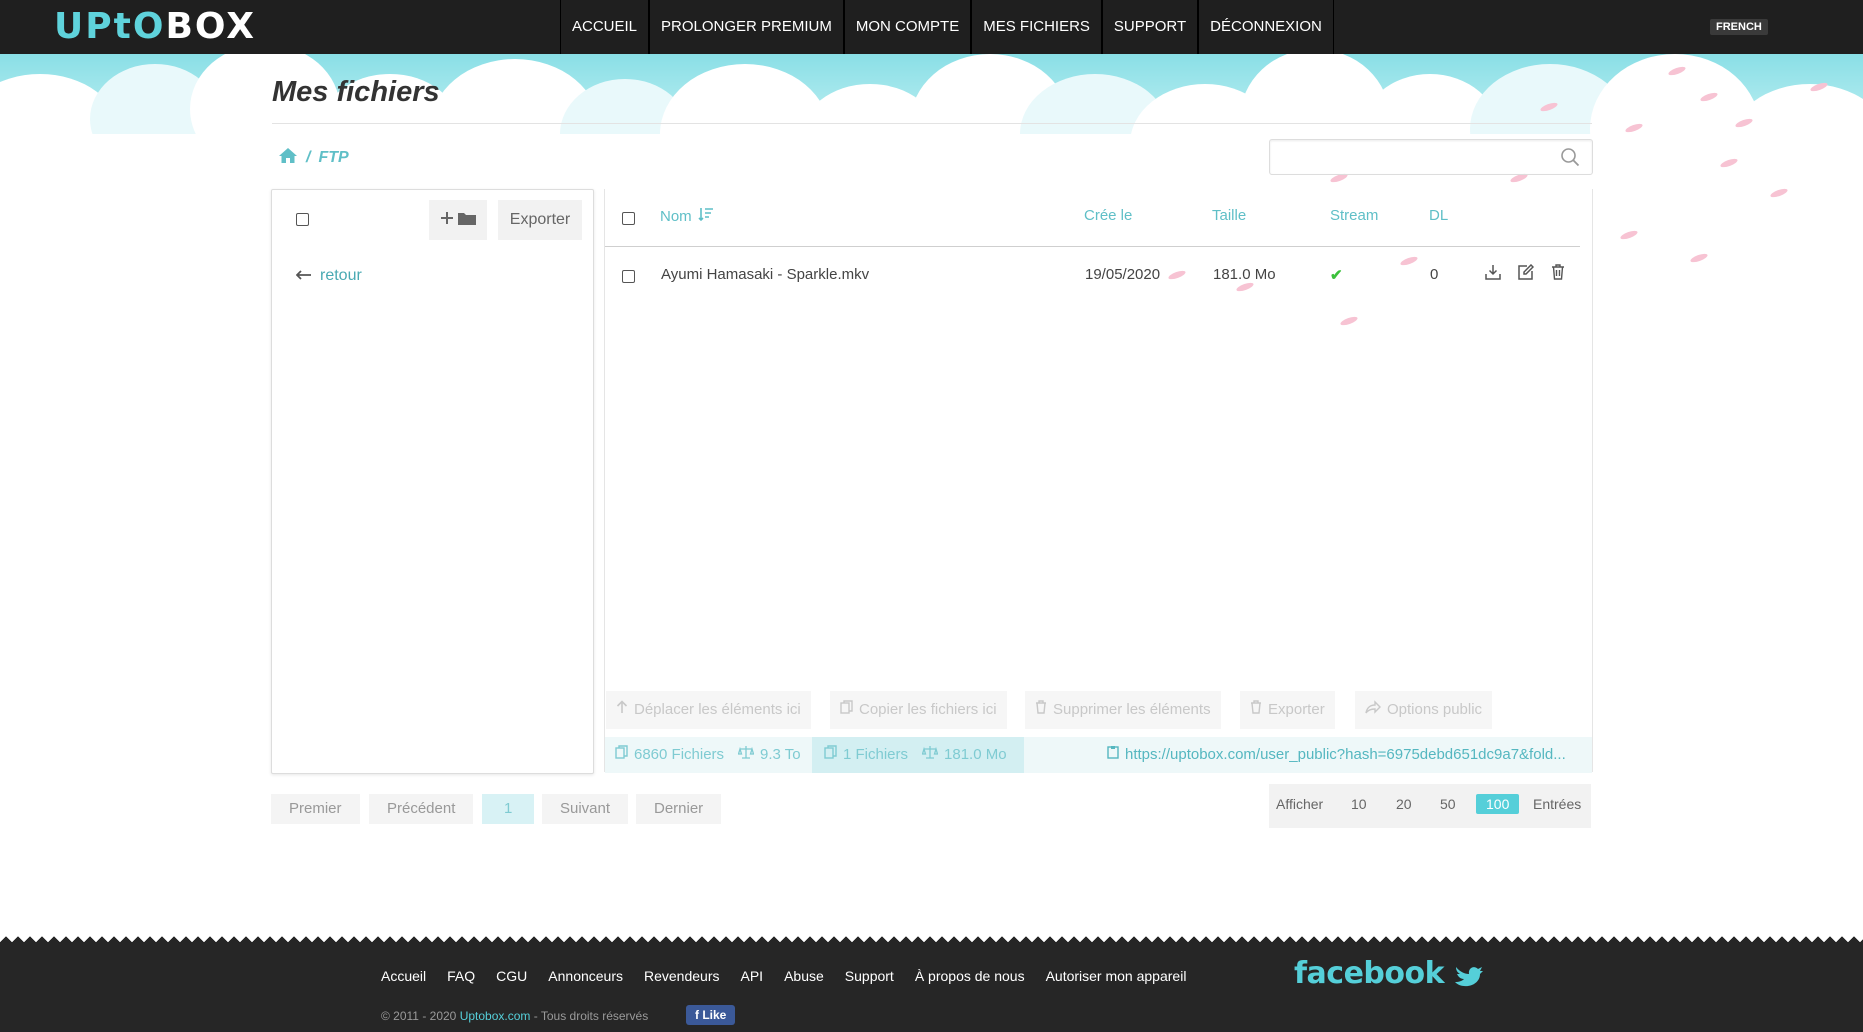 Image resolution: width=1863 pixels, height=1032 pixels. I want to click on file-created: 19/05/2020, so click(1123, 274).